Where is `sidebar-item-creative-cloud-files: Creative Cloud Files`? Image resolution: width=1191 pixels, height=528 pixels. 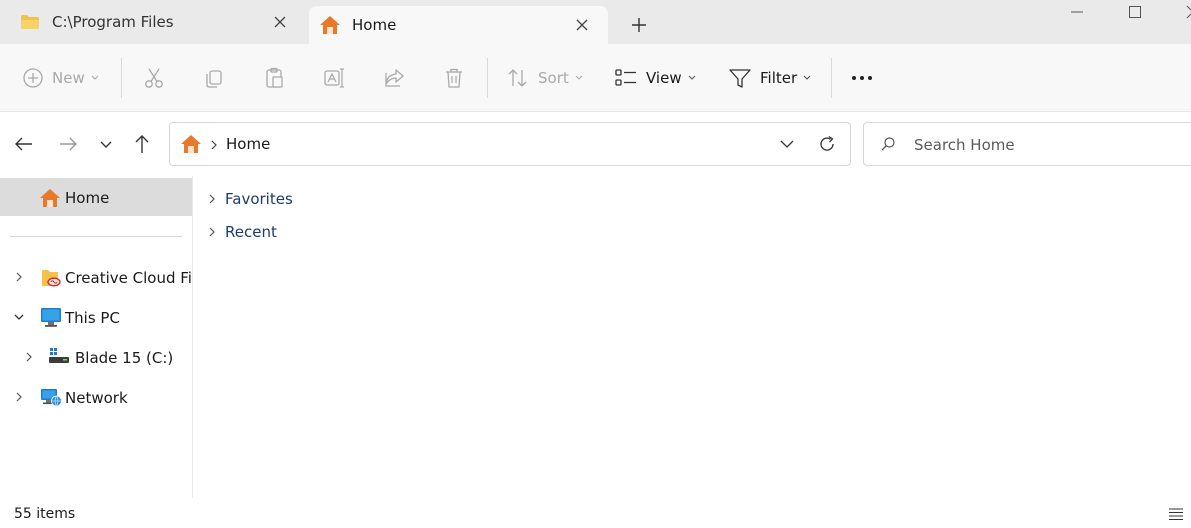 sidebar-item-creative-cloud-files: Creative Cloud Files is located at coordinates (96, 277).